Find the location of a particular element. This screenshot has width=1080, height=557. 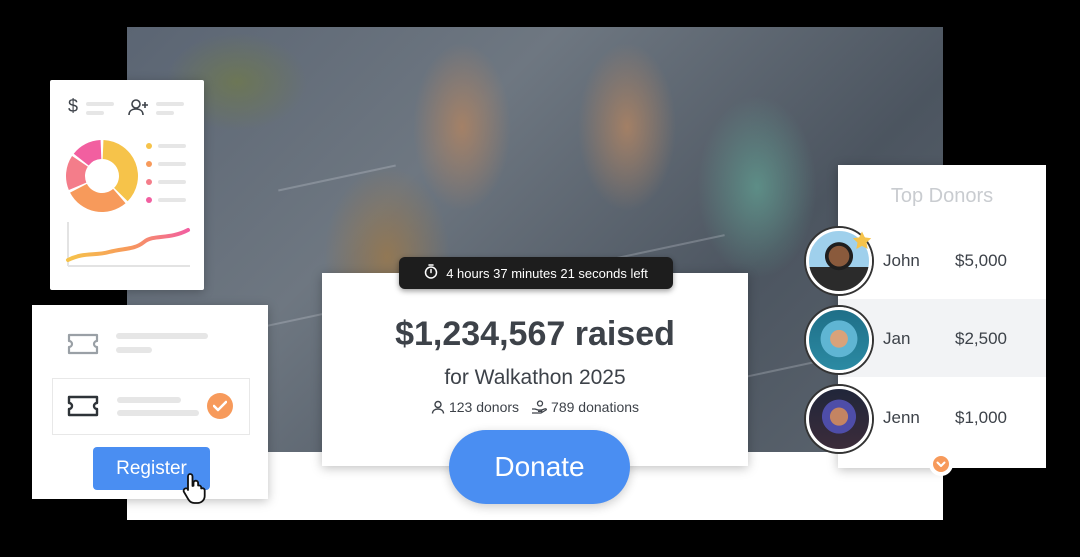

campaign-stats: 123 donors 789 donations is located at coordinates (535, 407).